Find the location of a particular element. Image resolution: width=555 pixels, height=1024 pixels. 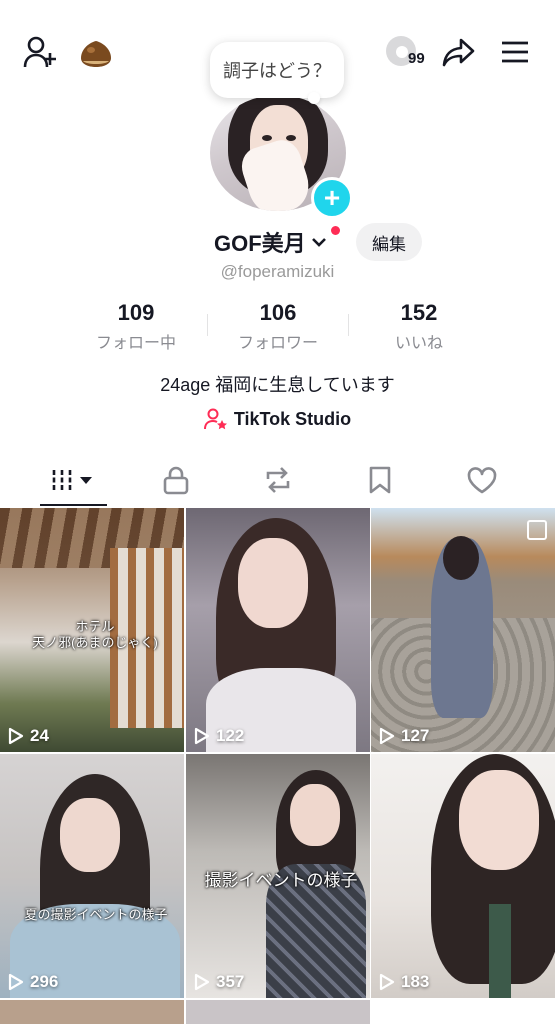

hamburger-menu-icon is located at coordinates (515, 52).